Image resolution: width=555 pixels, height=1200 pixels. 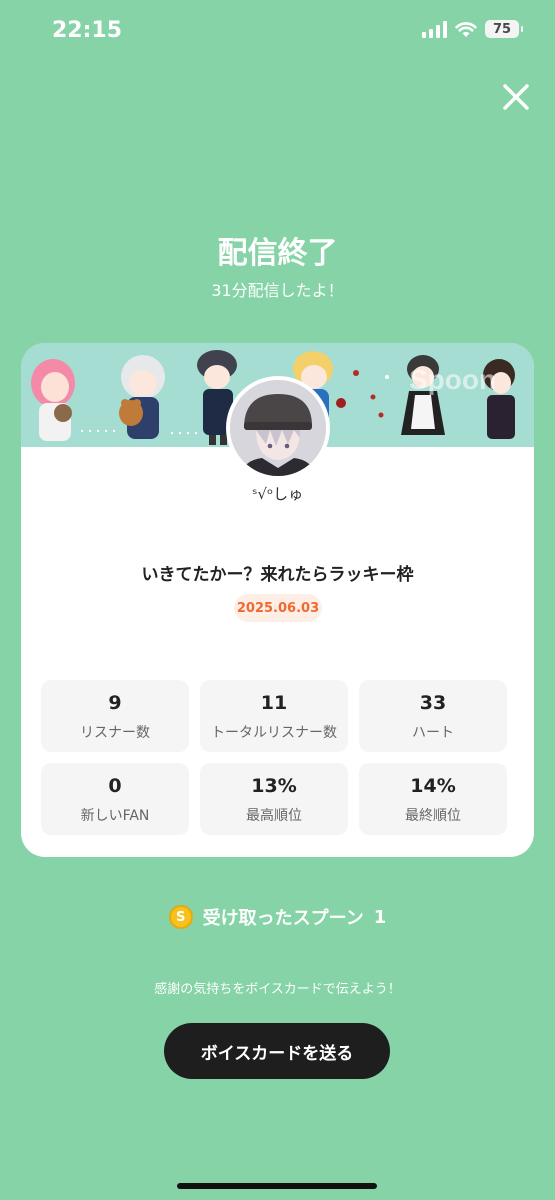 I want to click on stream-title: いきてたかー？来れたらラッキー枠, so click(x=277, y=575).